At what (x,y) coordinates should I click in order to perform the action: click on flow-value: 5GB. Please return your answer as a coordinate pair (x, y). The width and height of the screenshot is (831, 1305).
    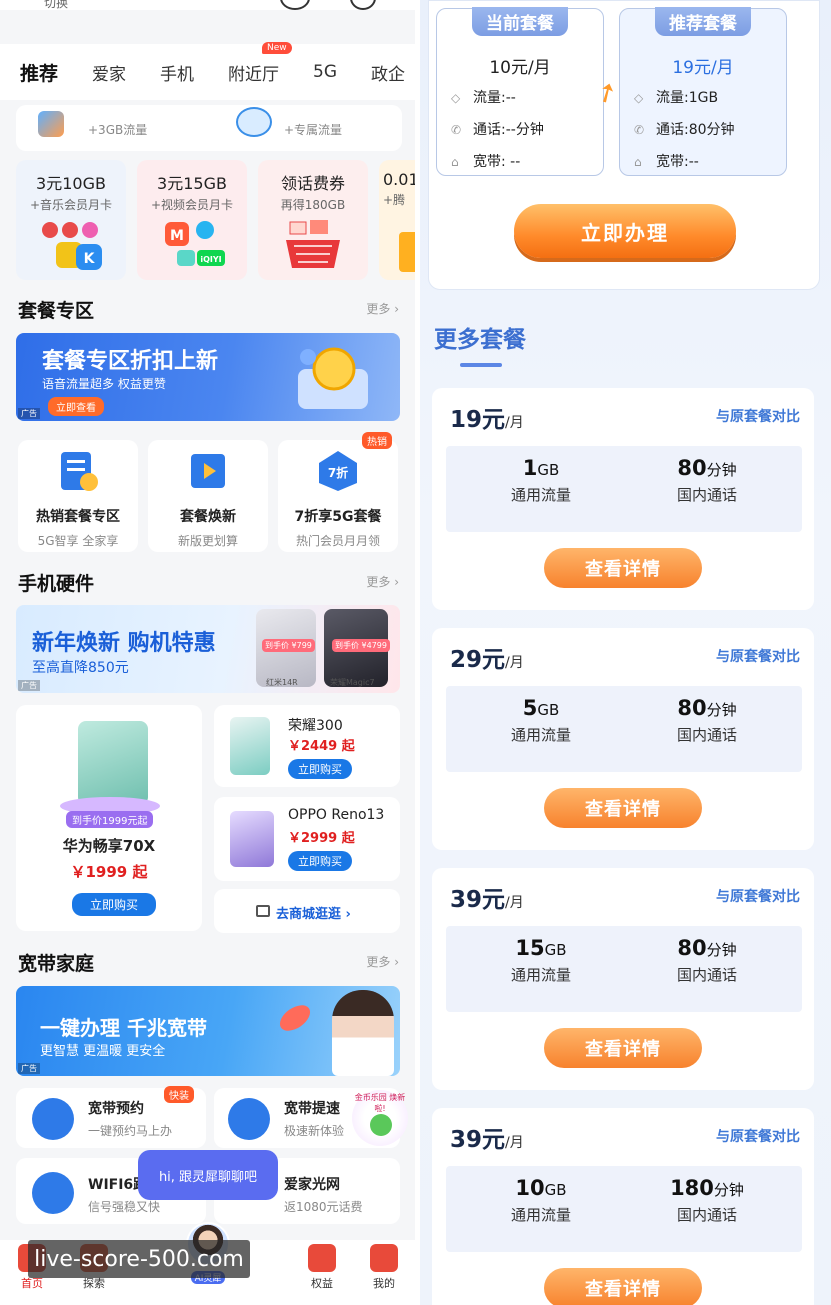
    Looking at the image, I should click on (541, 708).